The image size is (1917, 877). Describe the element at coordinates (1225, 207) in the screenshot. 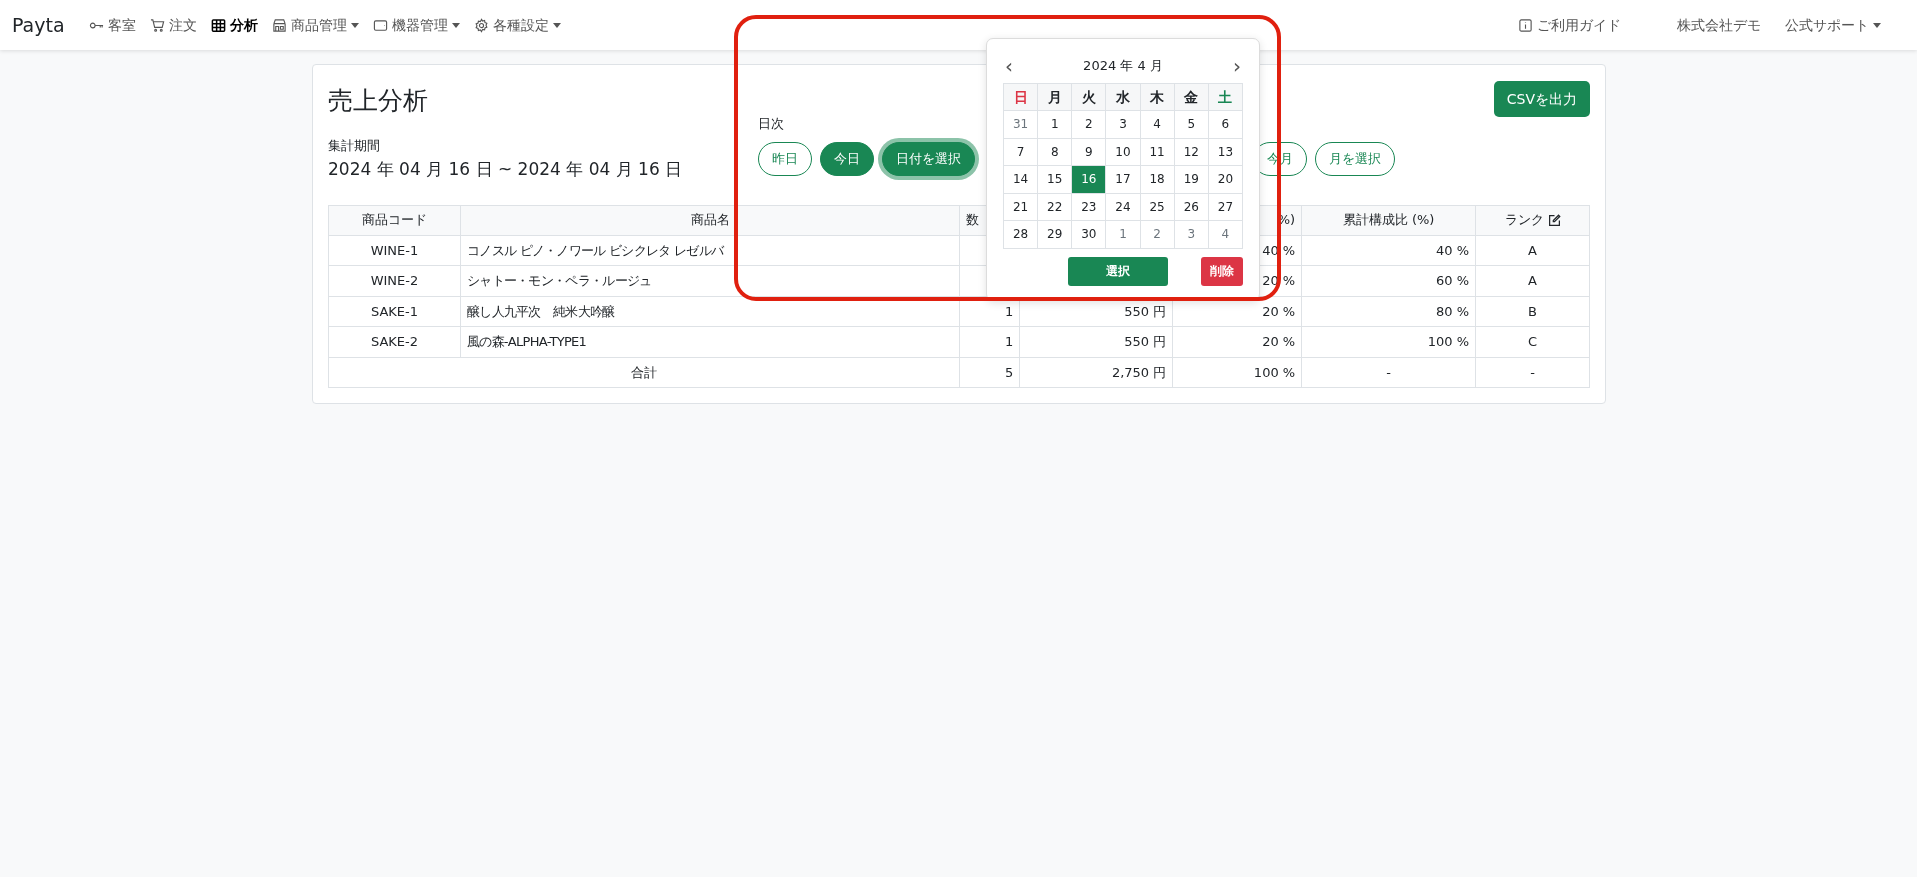

I see `calendar-day: 27` at that location.